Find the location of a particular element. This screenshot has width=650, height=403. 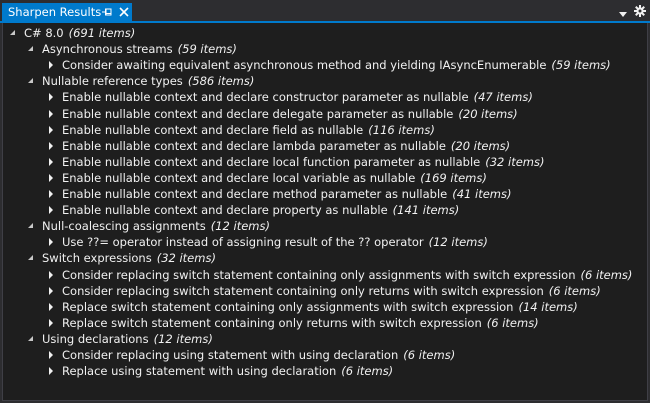

node-count: (691 items) is located at coordinates (102, 33).